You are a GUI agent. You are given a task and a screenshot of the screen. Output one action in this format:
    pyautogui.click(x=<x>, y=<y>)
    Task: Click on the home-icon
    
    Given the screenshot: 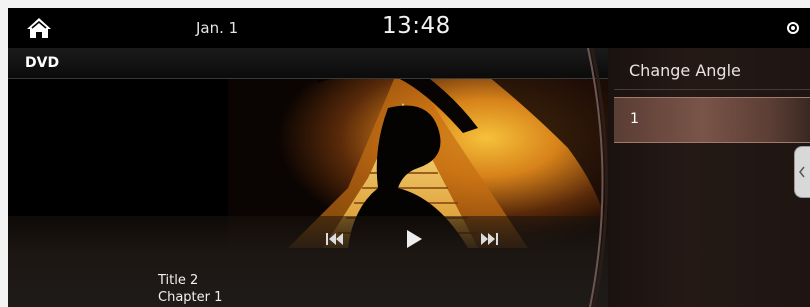 What is the action you would take?
    pyautogui.click(x=39, y=28)
    